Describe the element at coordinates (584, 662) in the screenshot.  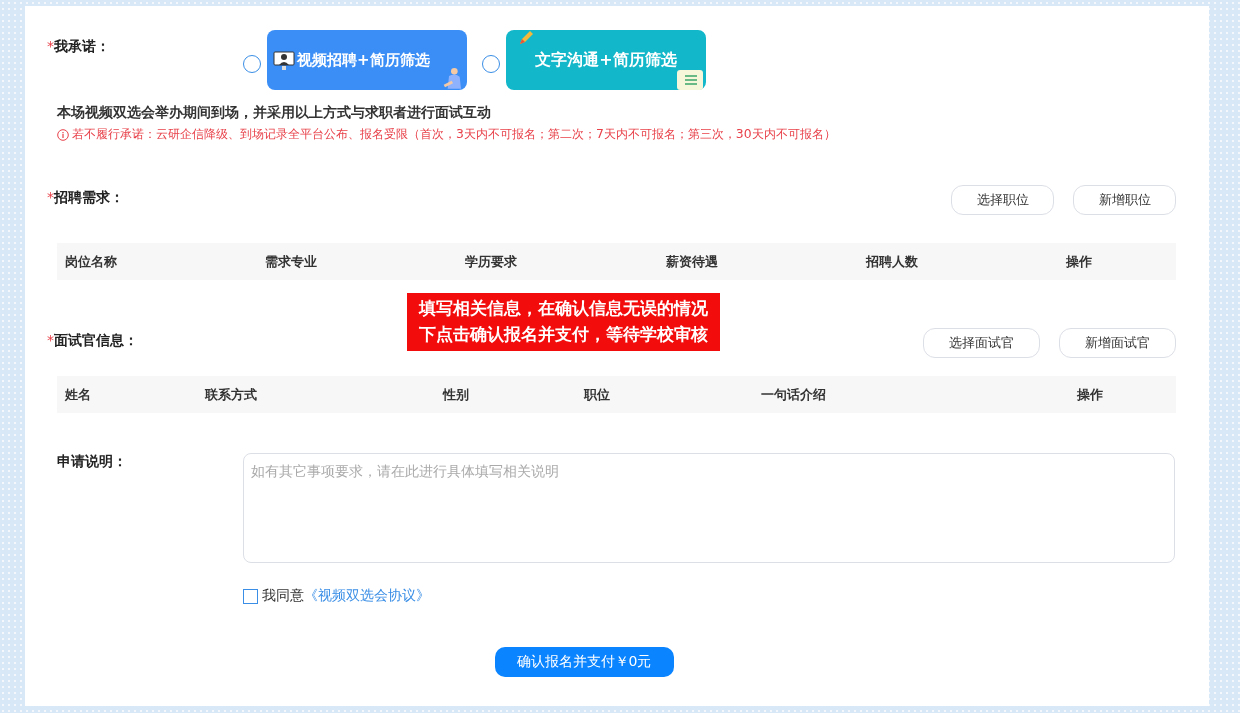
I see `submit-button: 确认报名并支付￥0元` at that location.